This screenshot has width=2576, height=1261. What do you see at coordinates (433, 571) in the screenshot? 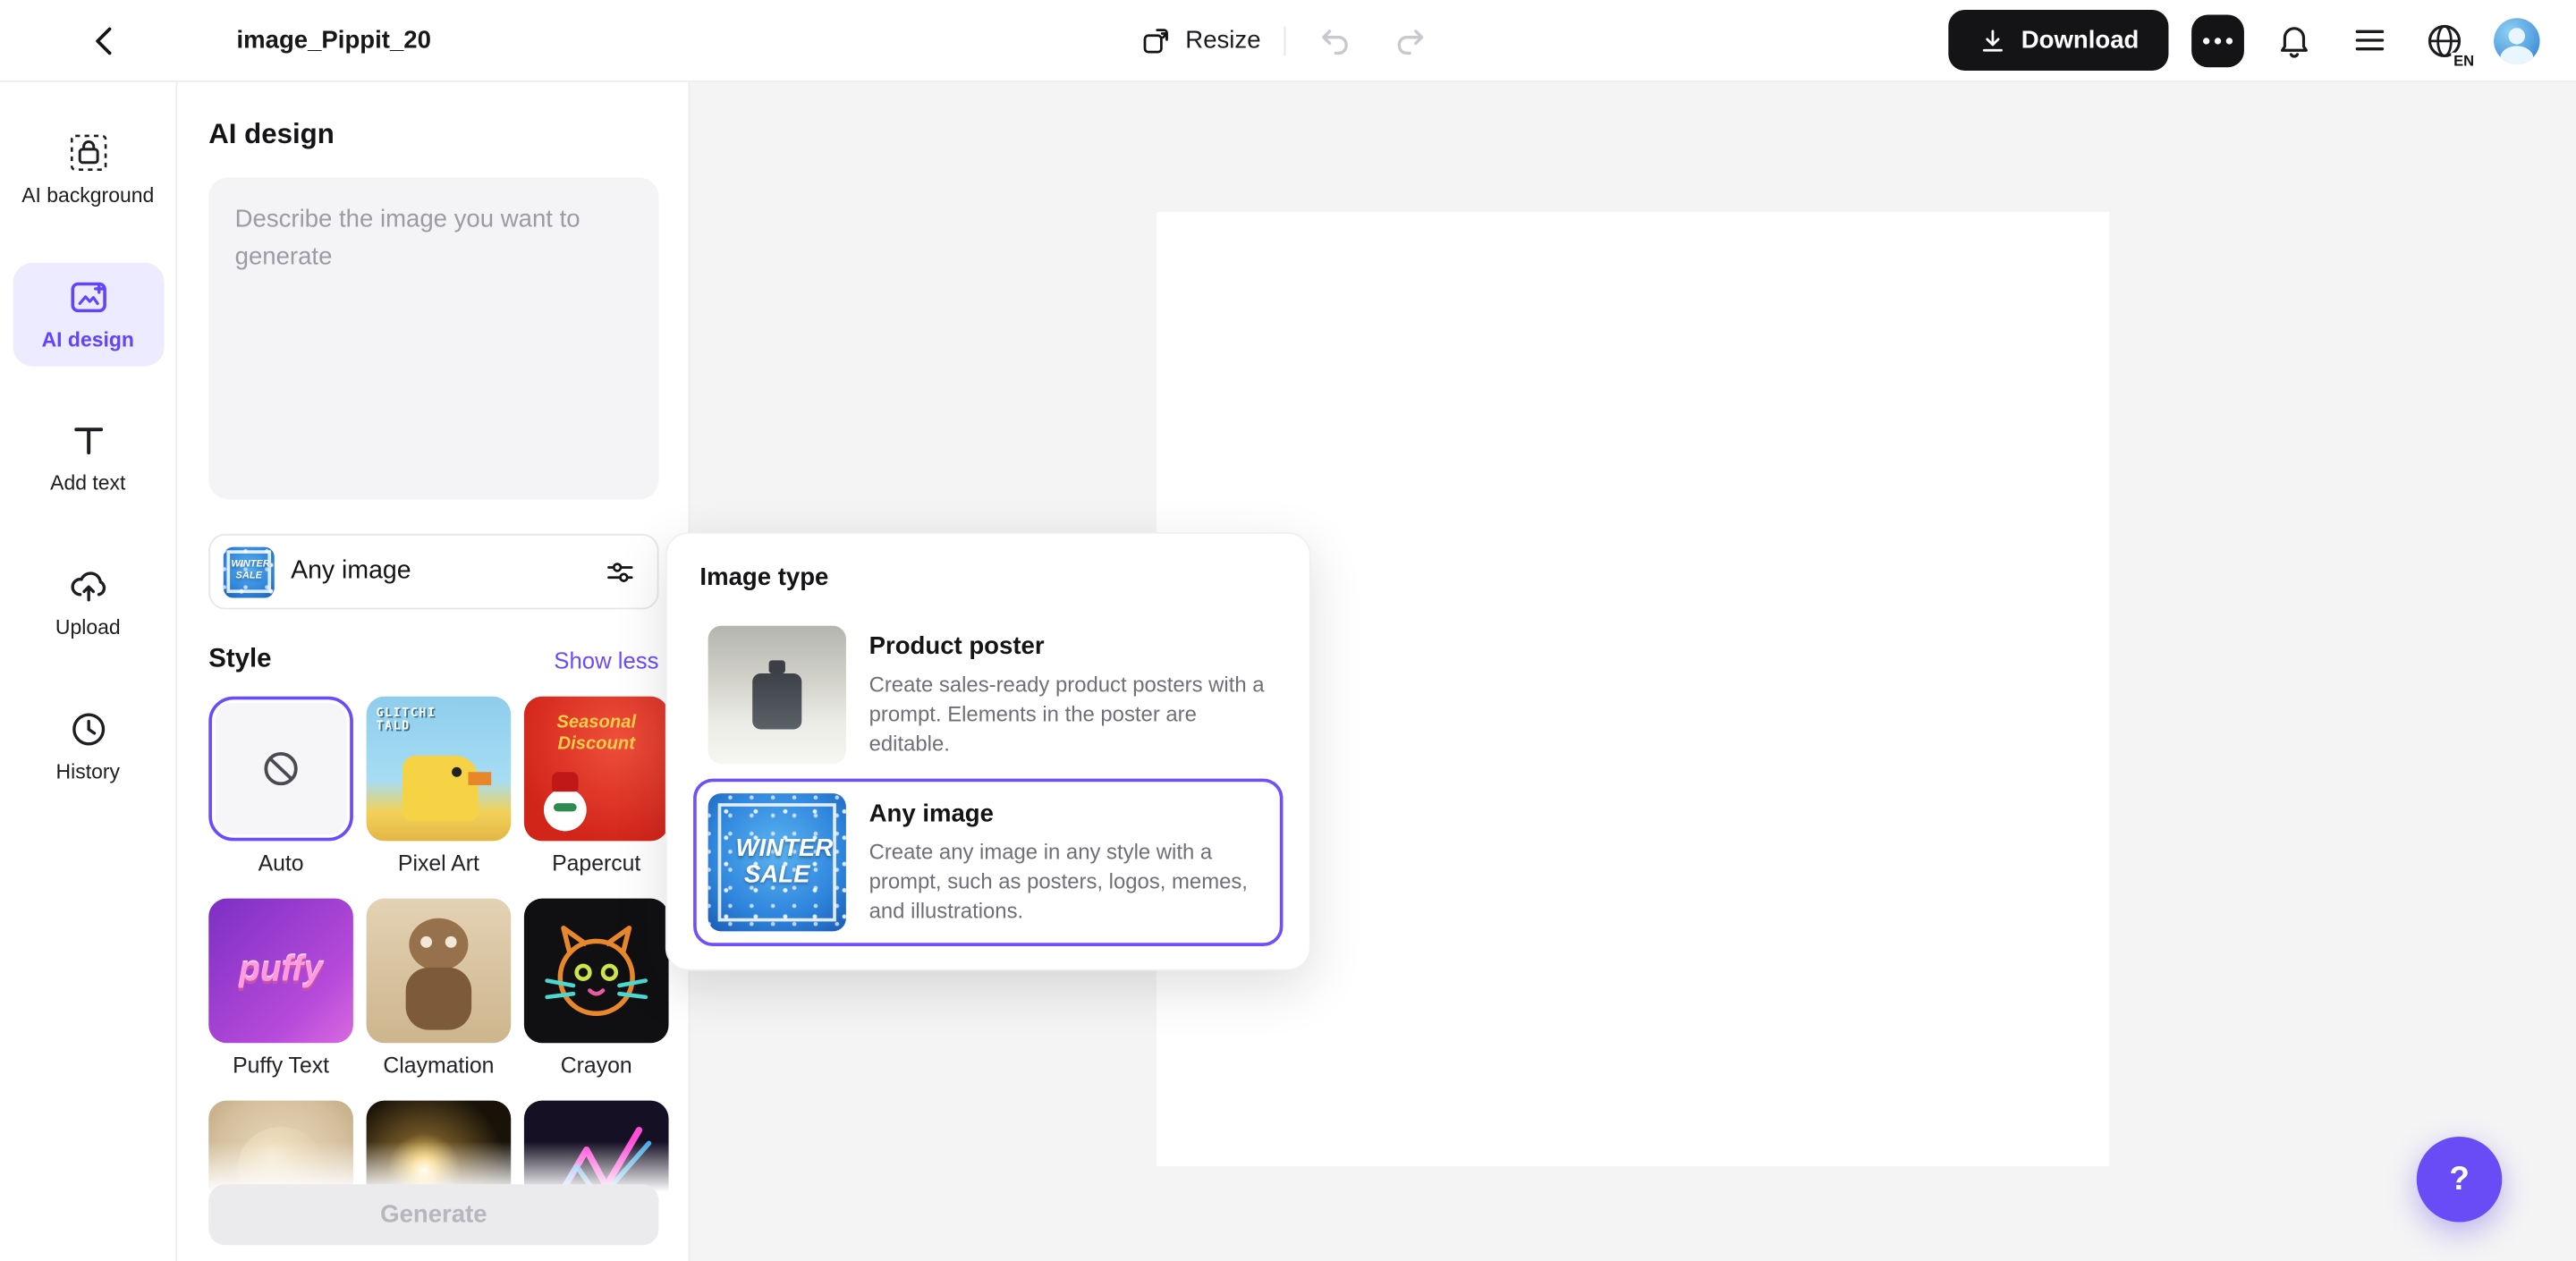
I see `image-type-selector: WINTER SALE Any image` at bounding box center [433, 571].